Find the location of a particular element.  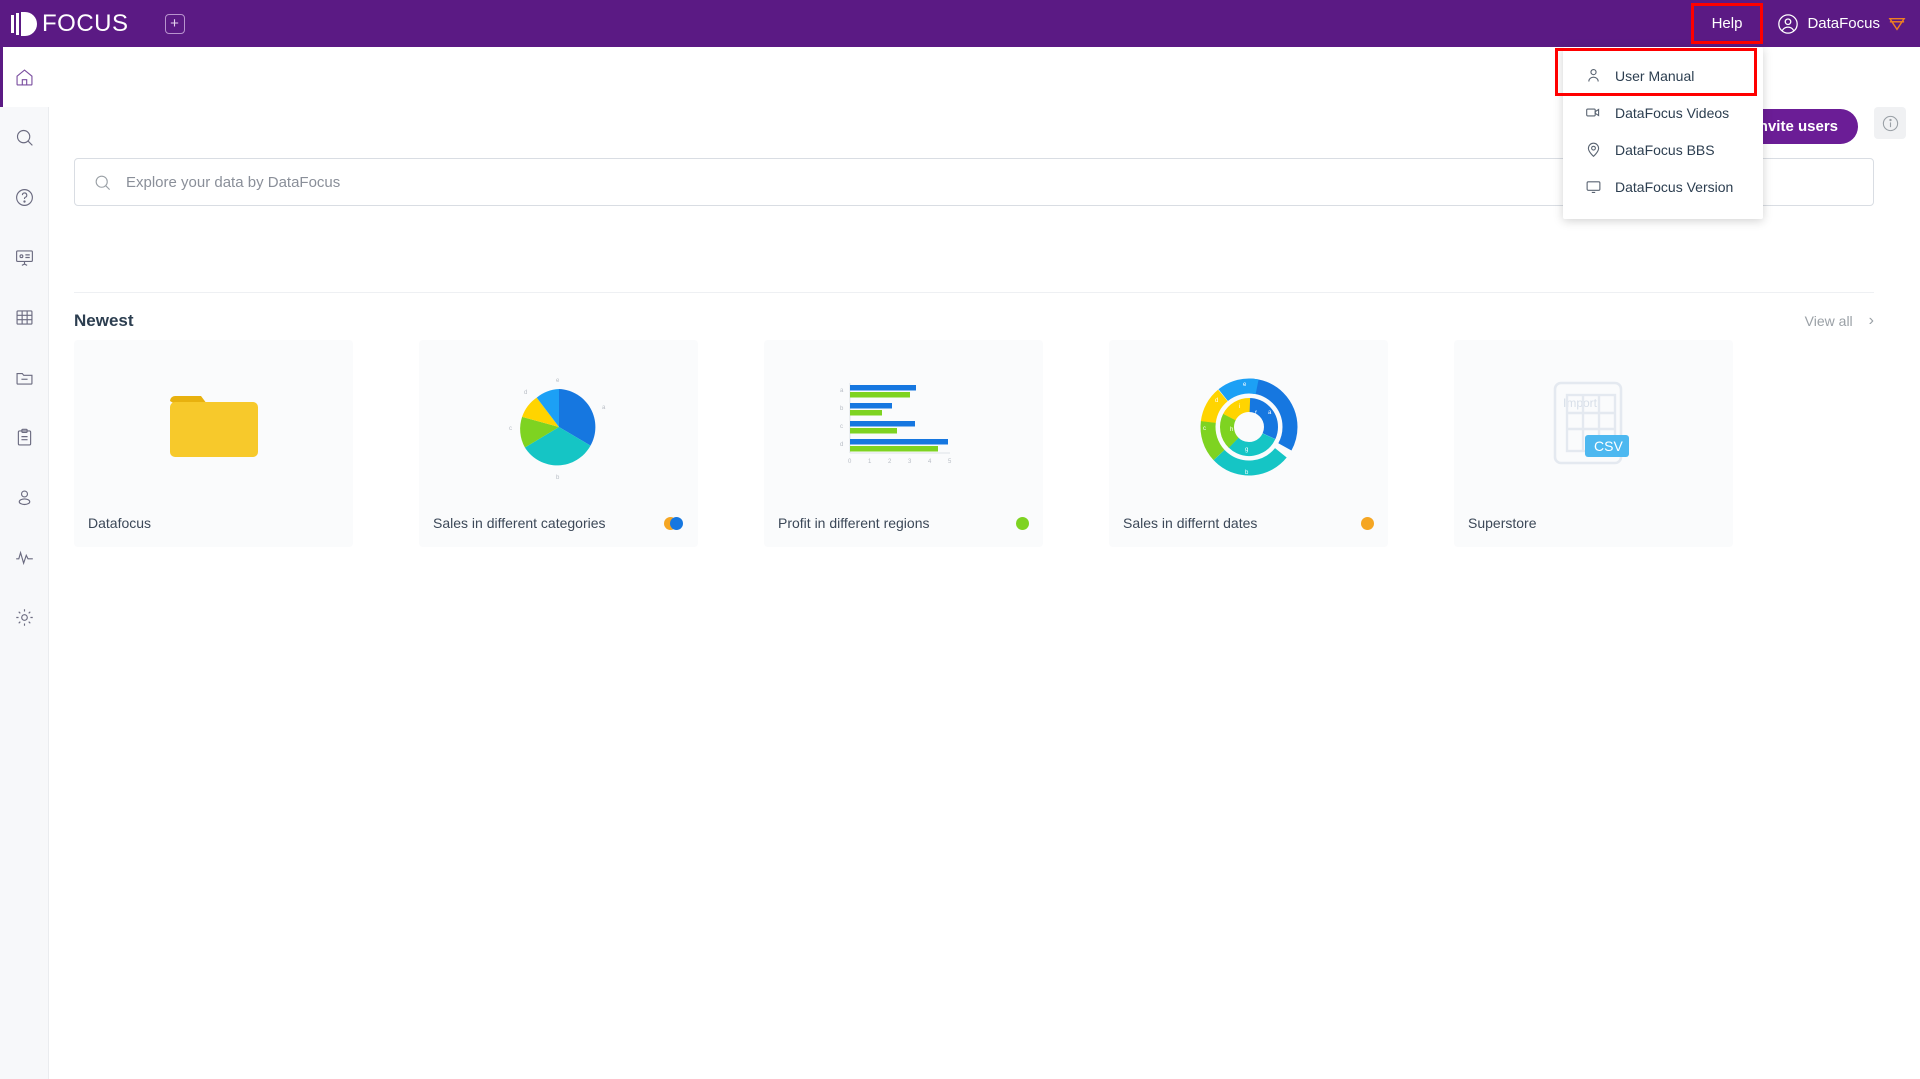

help-label: Help is located at coordinates (1727, 23).